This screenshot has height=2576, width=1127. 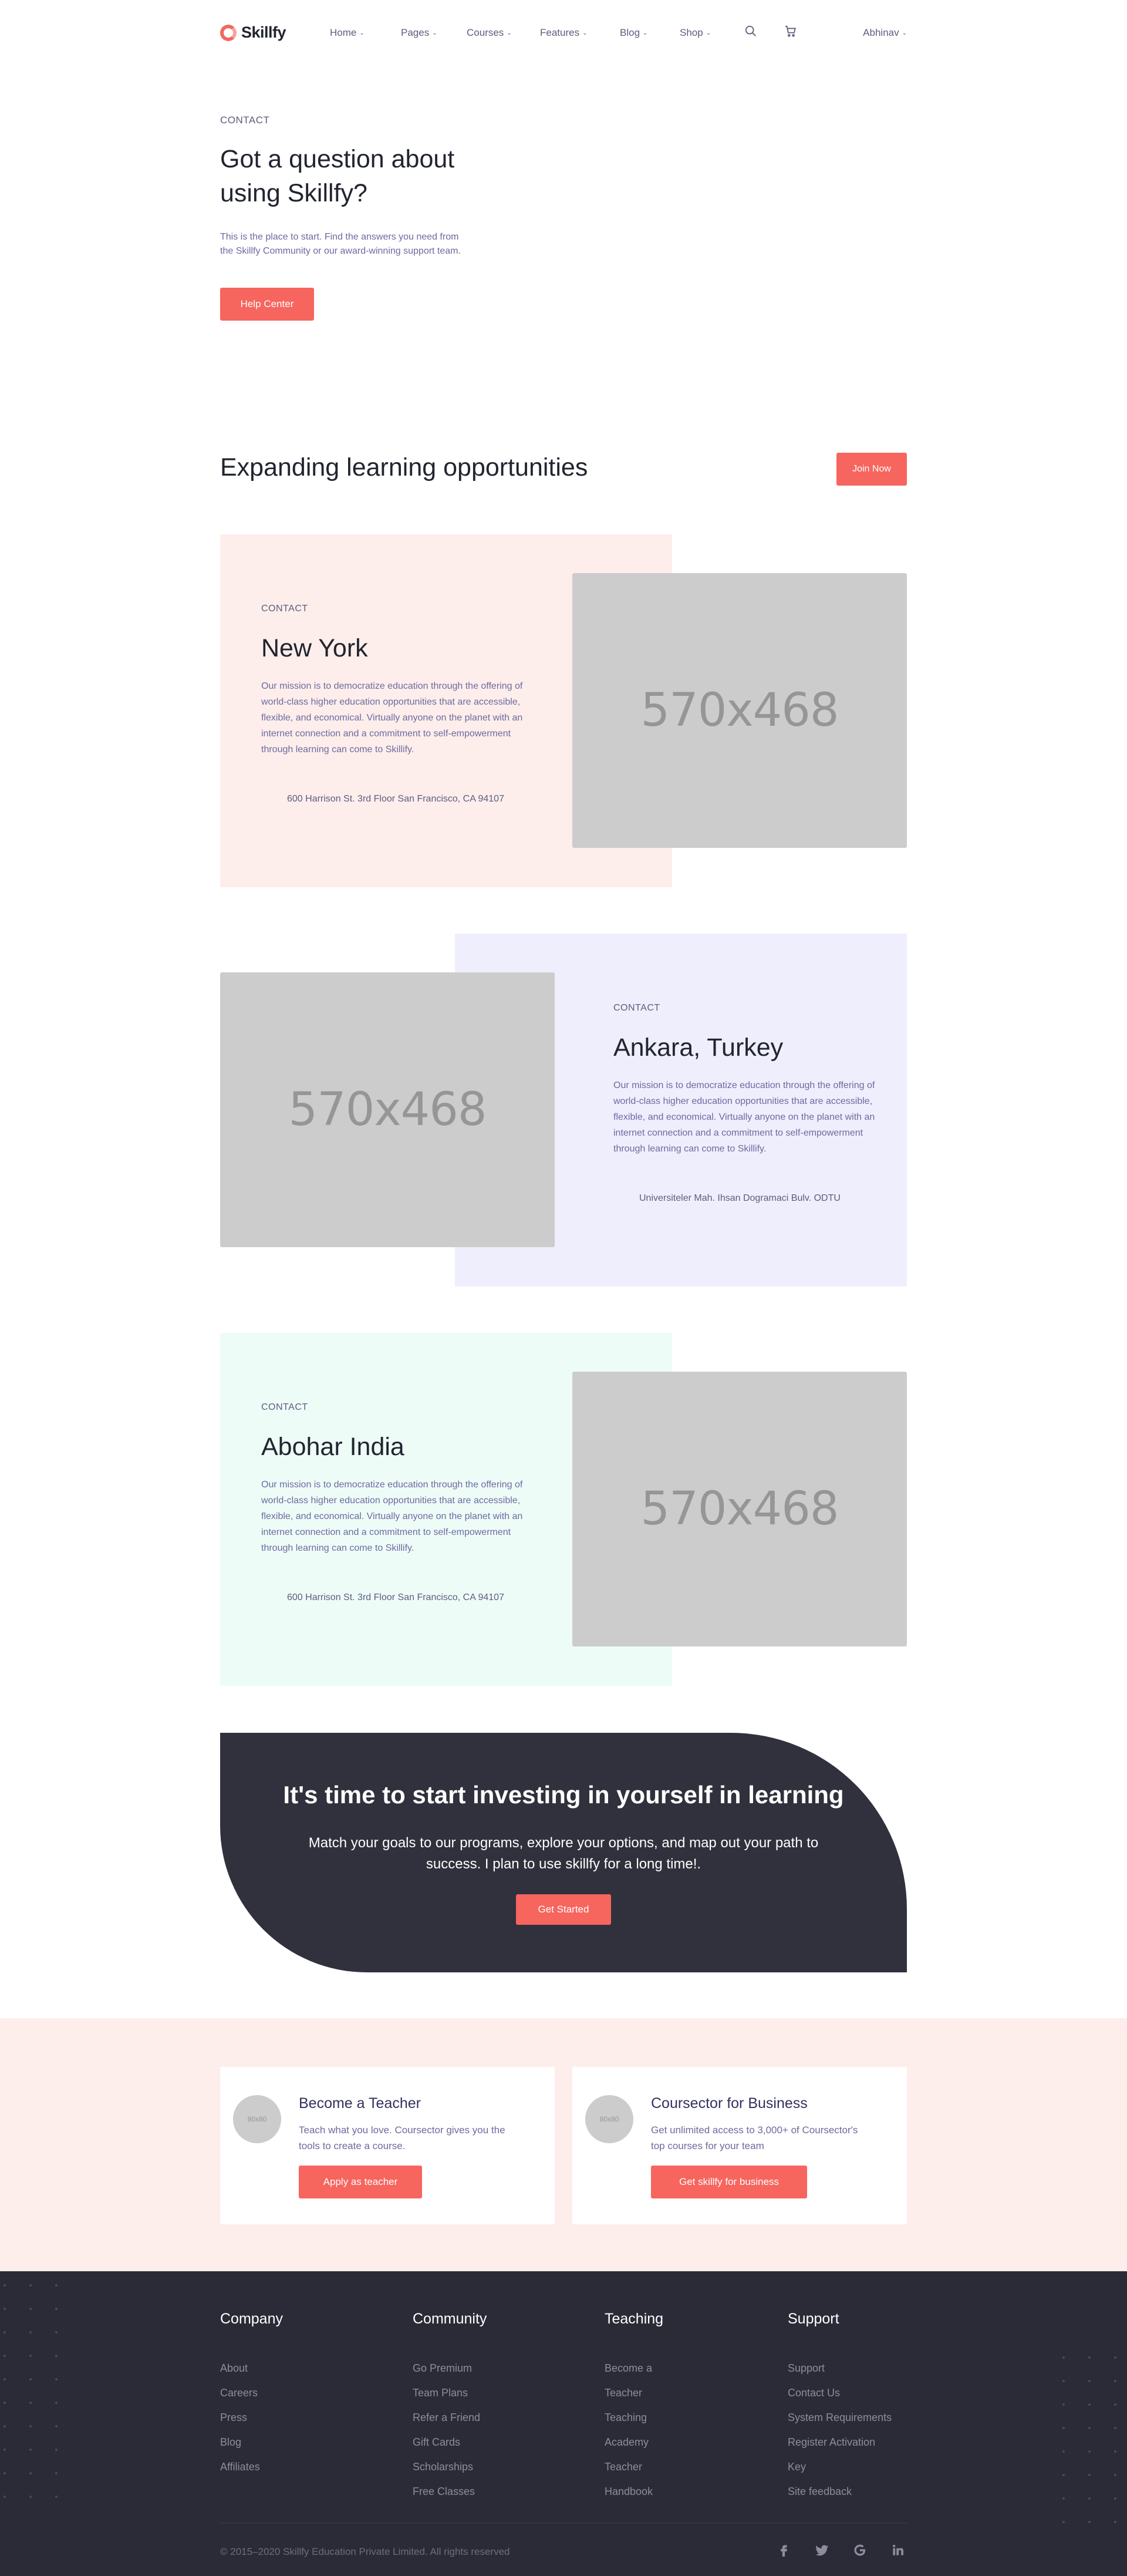 What do you see at coordinates (860, 2550) in the screenshot?
I see `google-icon` at bounding box center [860, 2550].